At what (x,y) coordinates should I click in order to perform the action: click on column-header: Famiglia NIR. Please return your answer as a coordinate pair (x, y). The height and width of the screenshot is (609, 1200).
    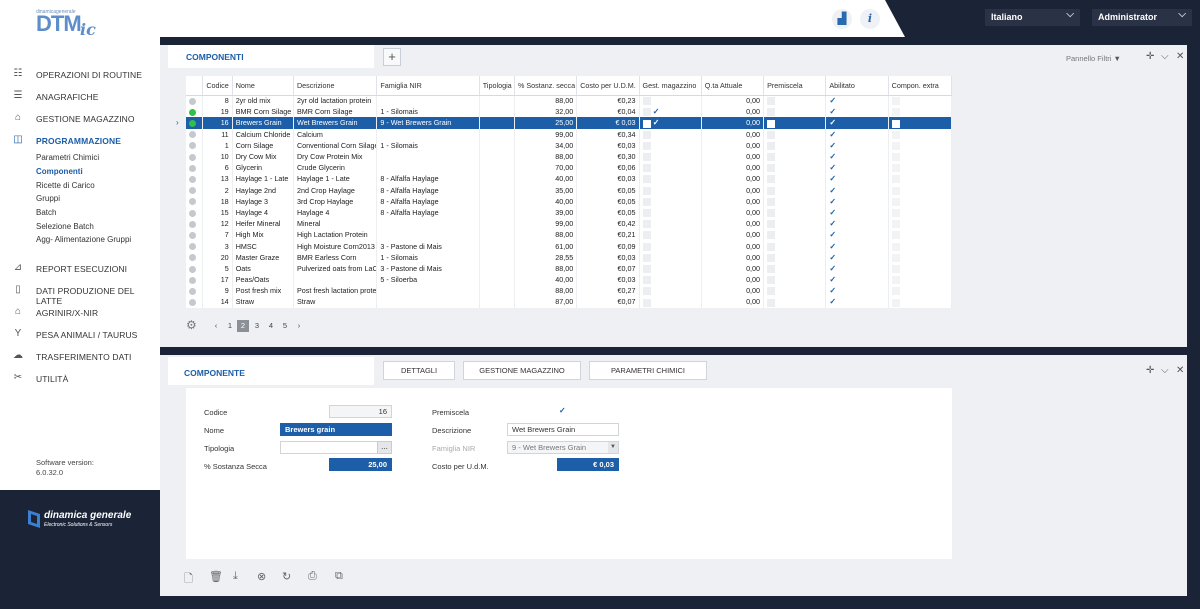
    Looking at the image, I should click on (428, 86).